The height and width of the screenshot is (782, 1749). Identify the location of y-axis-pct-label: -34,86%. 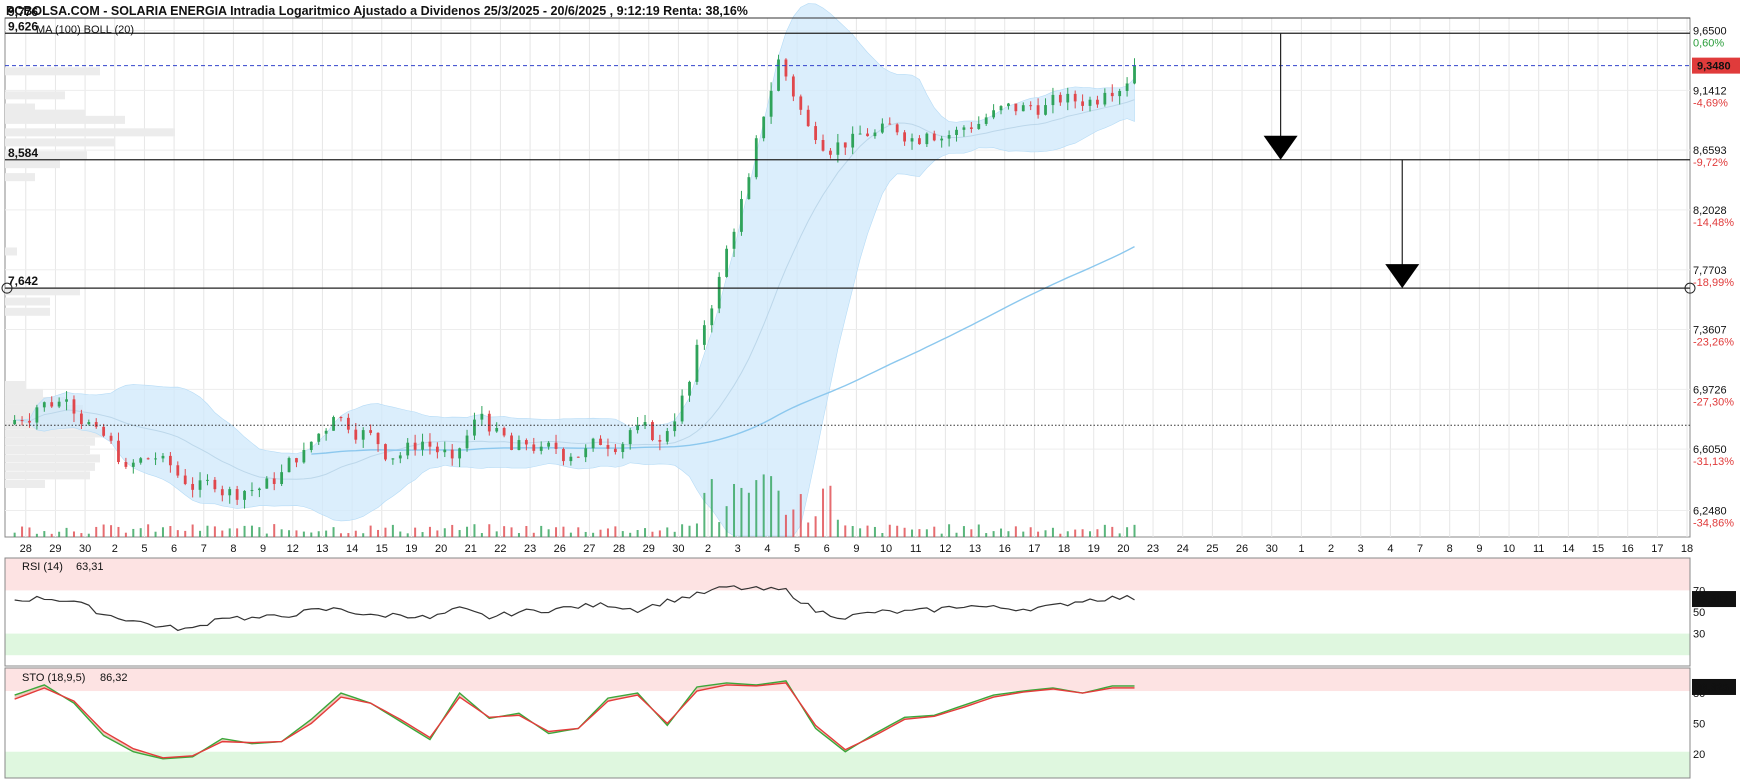
(1713, 524).